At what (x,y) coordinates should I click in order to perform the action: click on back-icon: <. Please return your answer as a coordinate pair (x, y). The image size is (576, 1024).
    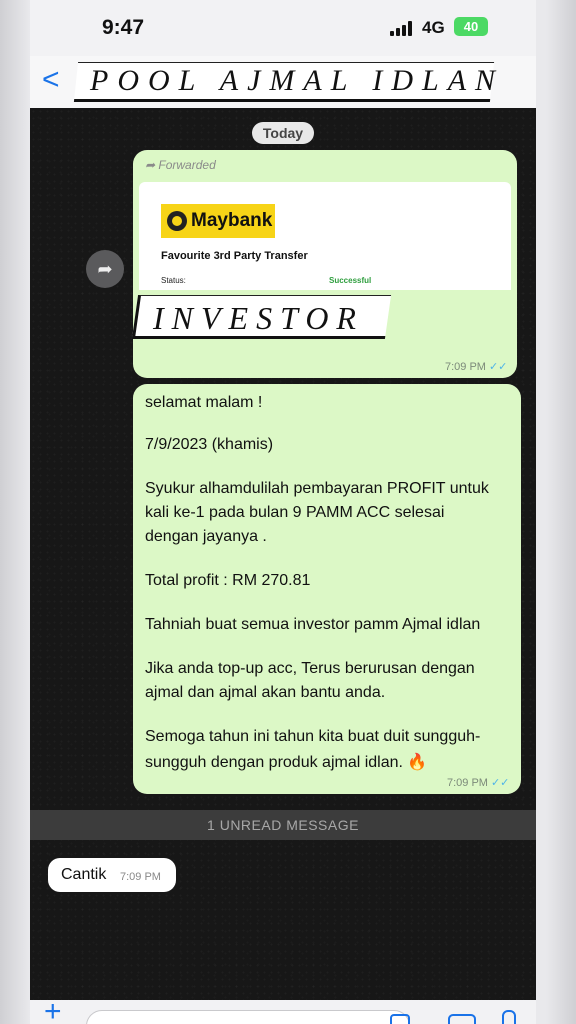
    Looking at the image, I should click on (51, 80).